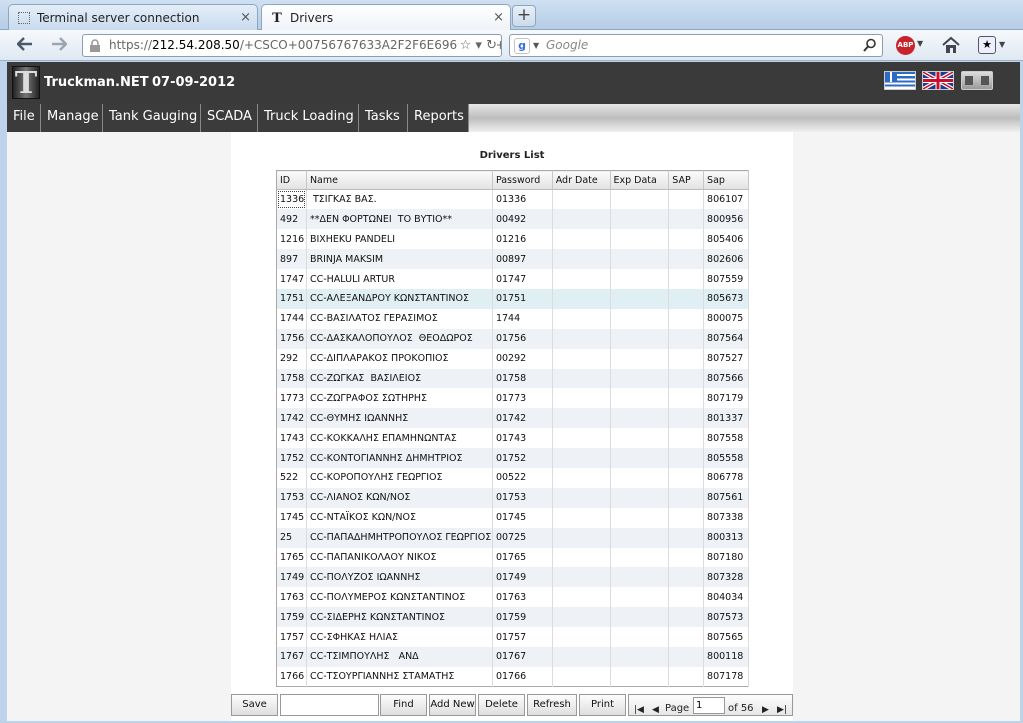 This screenshot has height=723, width=1023. I want to click on cell-sap-code: 802606, so click(726, 259).